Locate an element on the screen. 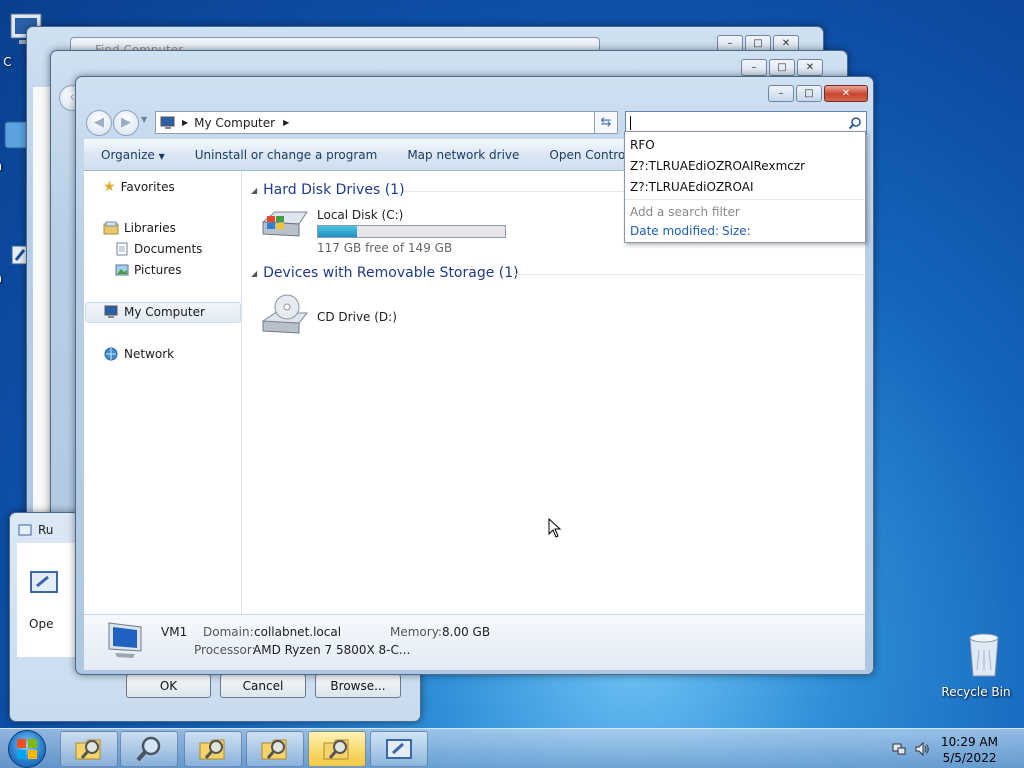 This screenshot has width=1024, height=768. domain-label: Domain: is located at coordinates (228, 632).